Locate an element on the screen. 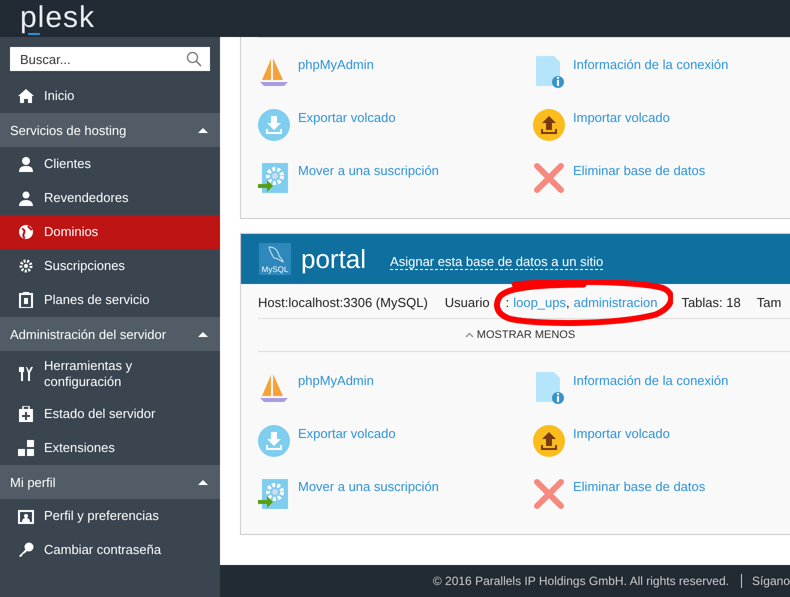 The image size is (790, 597). chevron-up-icon is located at coordinates (469, 335).